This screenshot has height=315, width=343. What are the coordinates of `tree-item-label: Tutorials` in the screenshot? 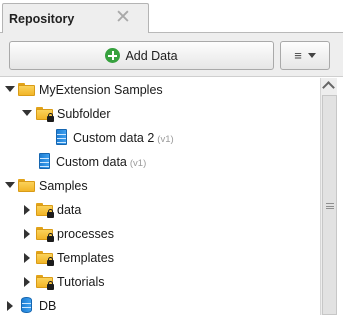 It's located at (81, 282).